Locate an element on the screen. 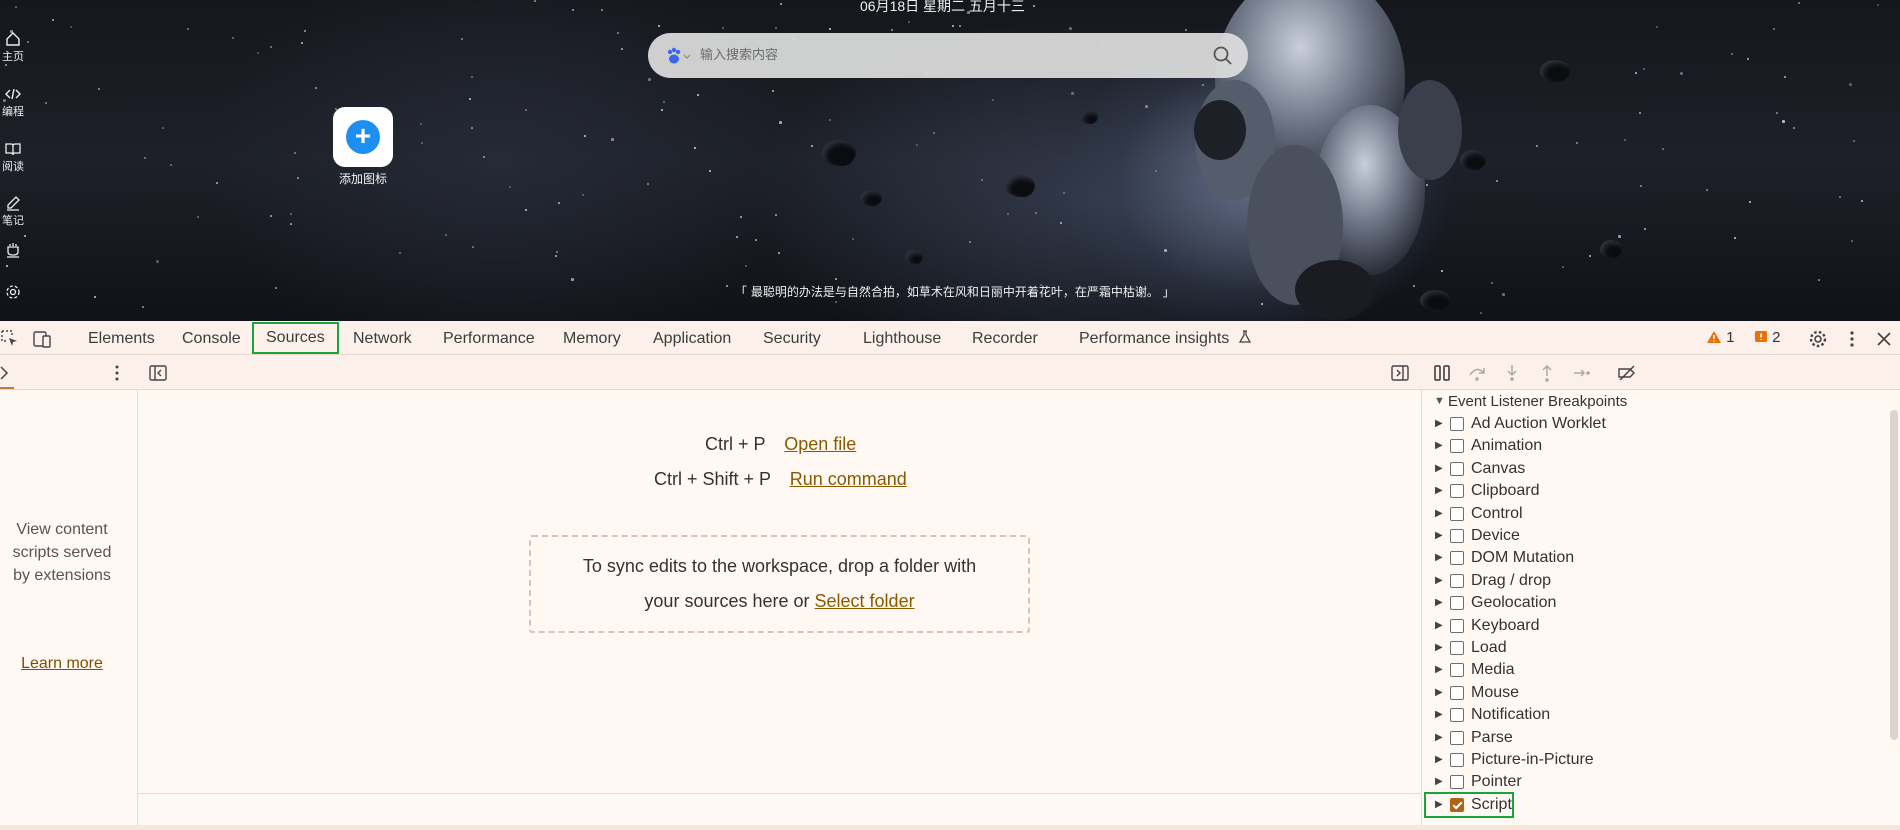 The image size is (1900, 830). breakpoint-category-row: ▶ Animation is located at coordinates (1657, 446).